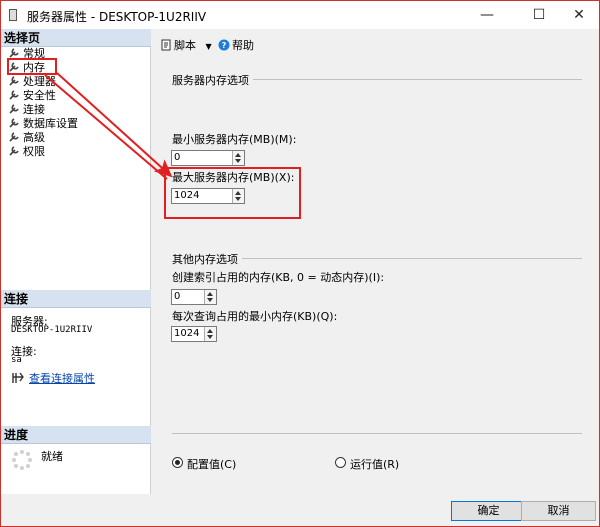 This screenshot has height=527, width=600. Describe the element at coordinates (18, 377) in the screenshot. I see `connection-properties-icon` at that location.